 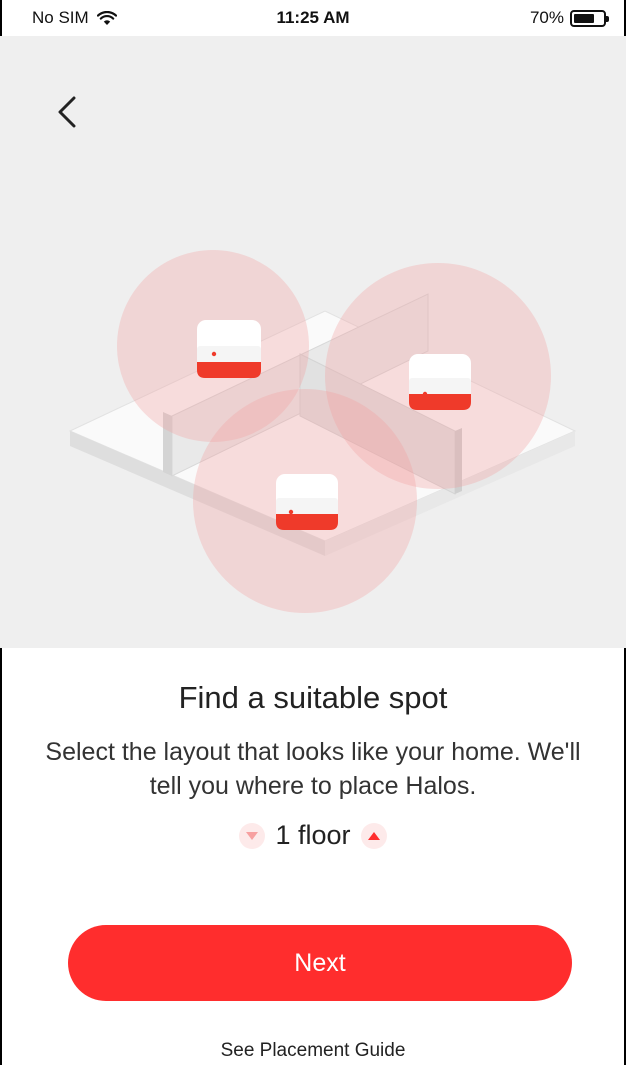 I want to click on carrier-label: No SIM, so click(x=60, y=17).